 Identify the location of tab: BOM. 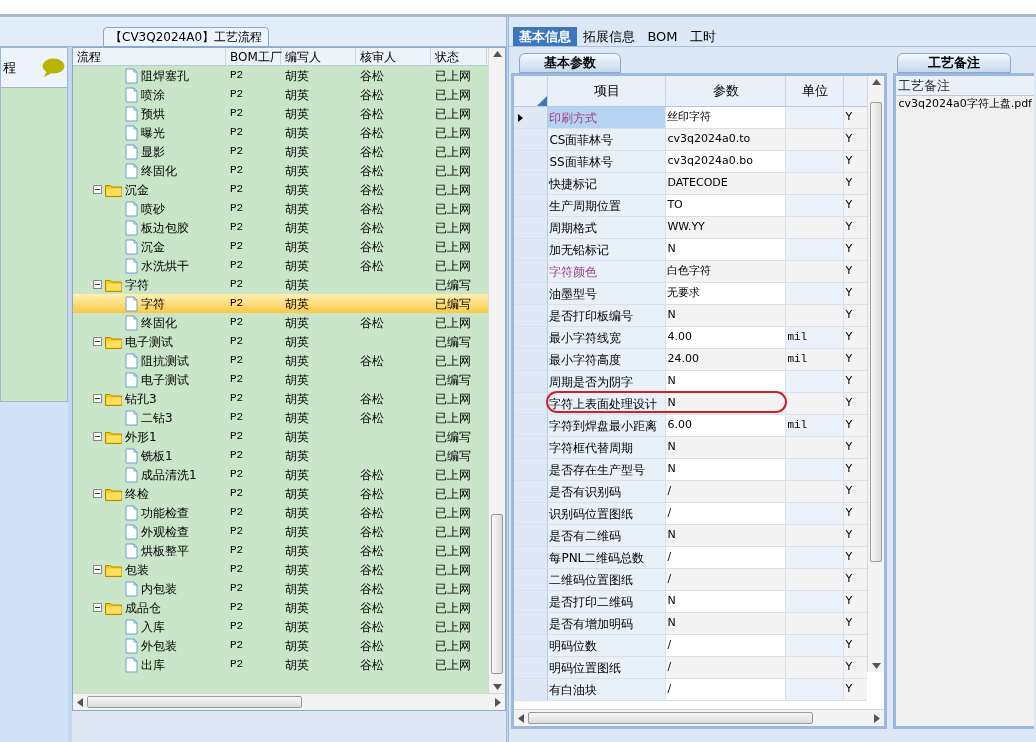
(662, 36).